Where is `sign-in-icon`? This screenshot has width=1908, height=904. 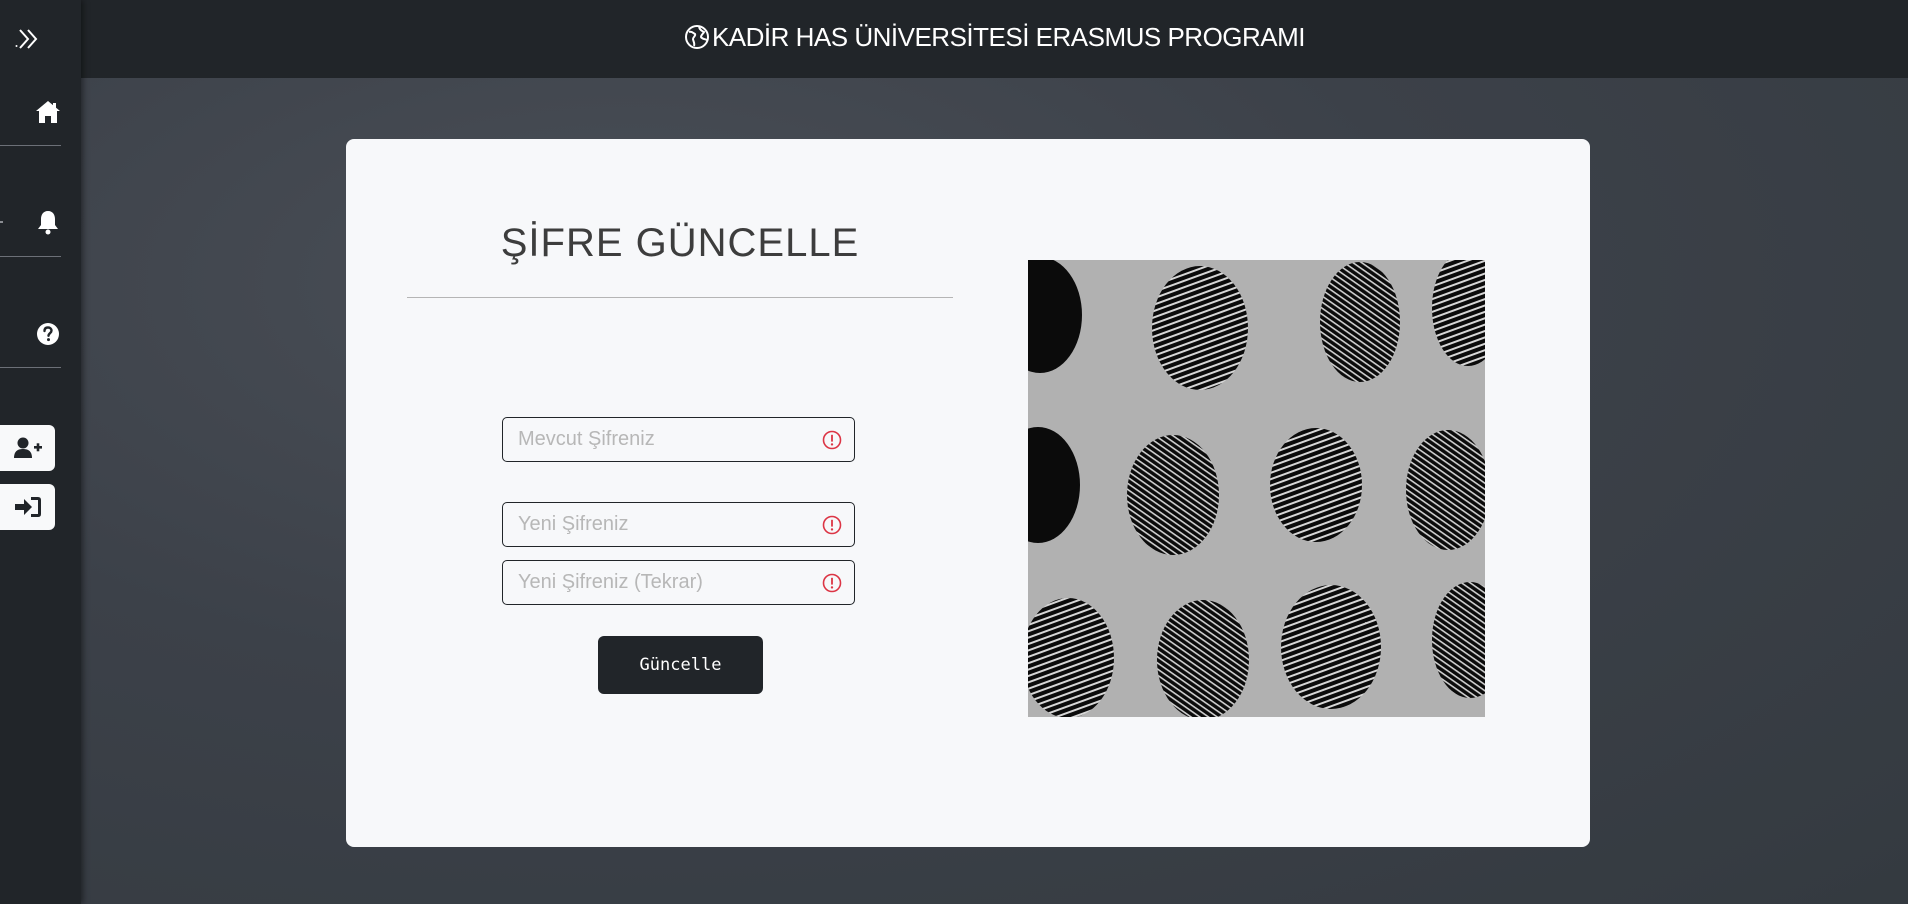 sign-in-icon is located at coordinates (28, 507).